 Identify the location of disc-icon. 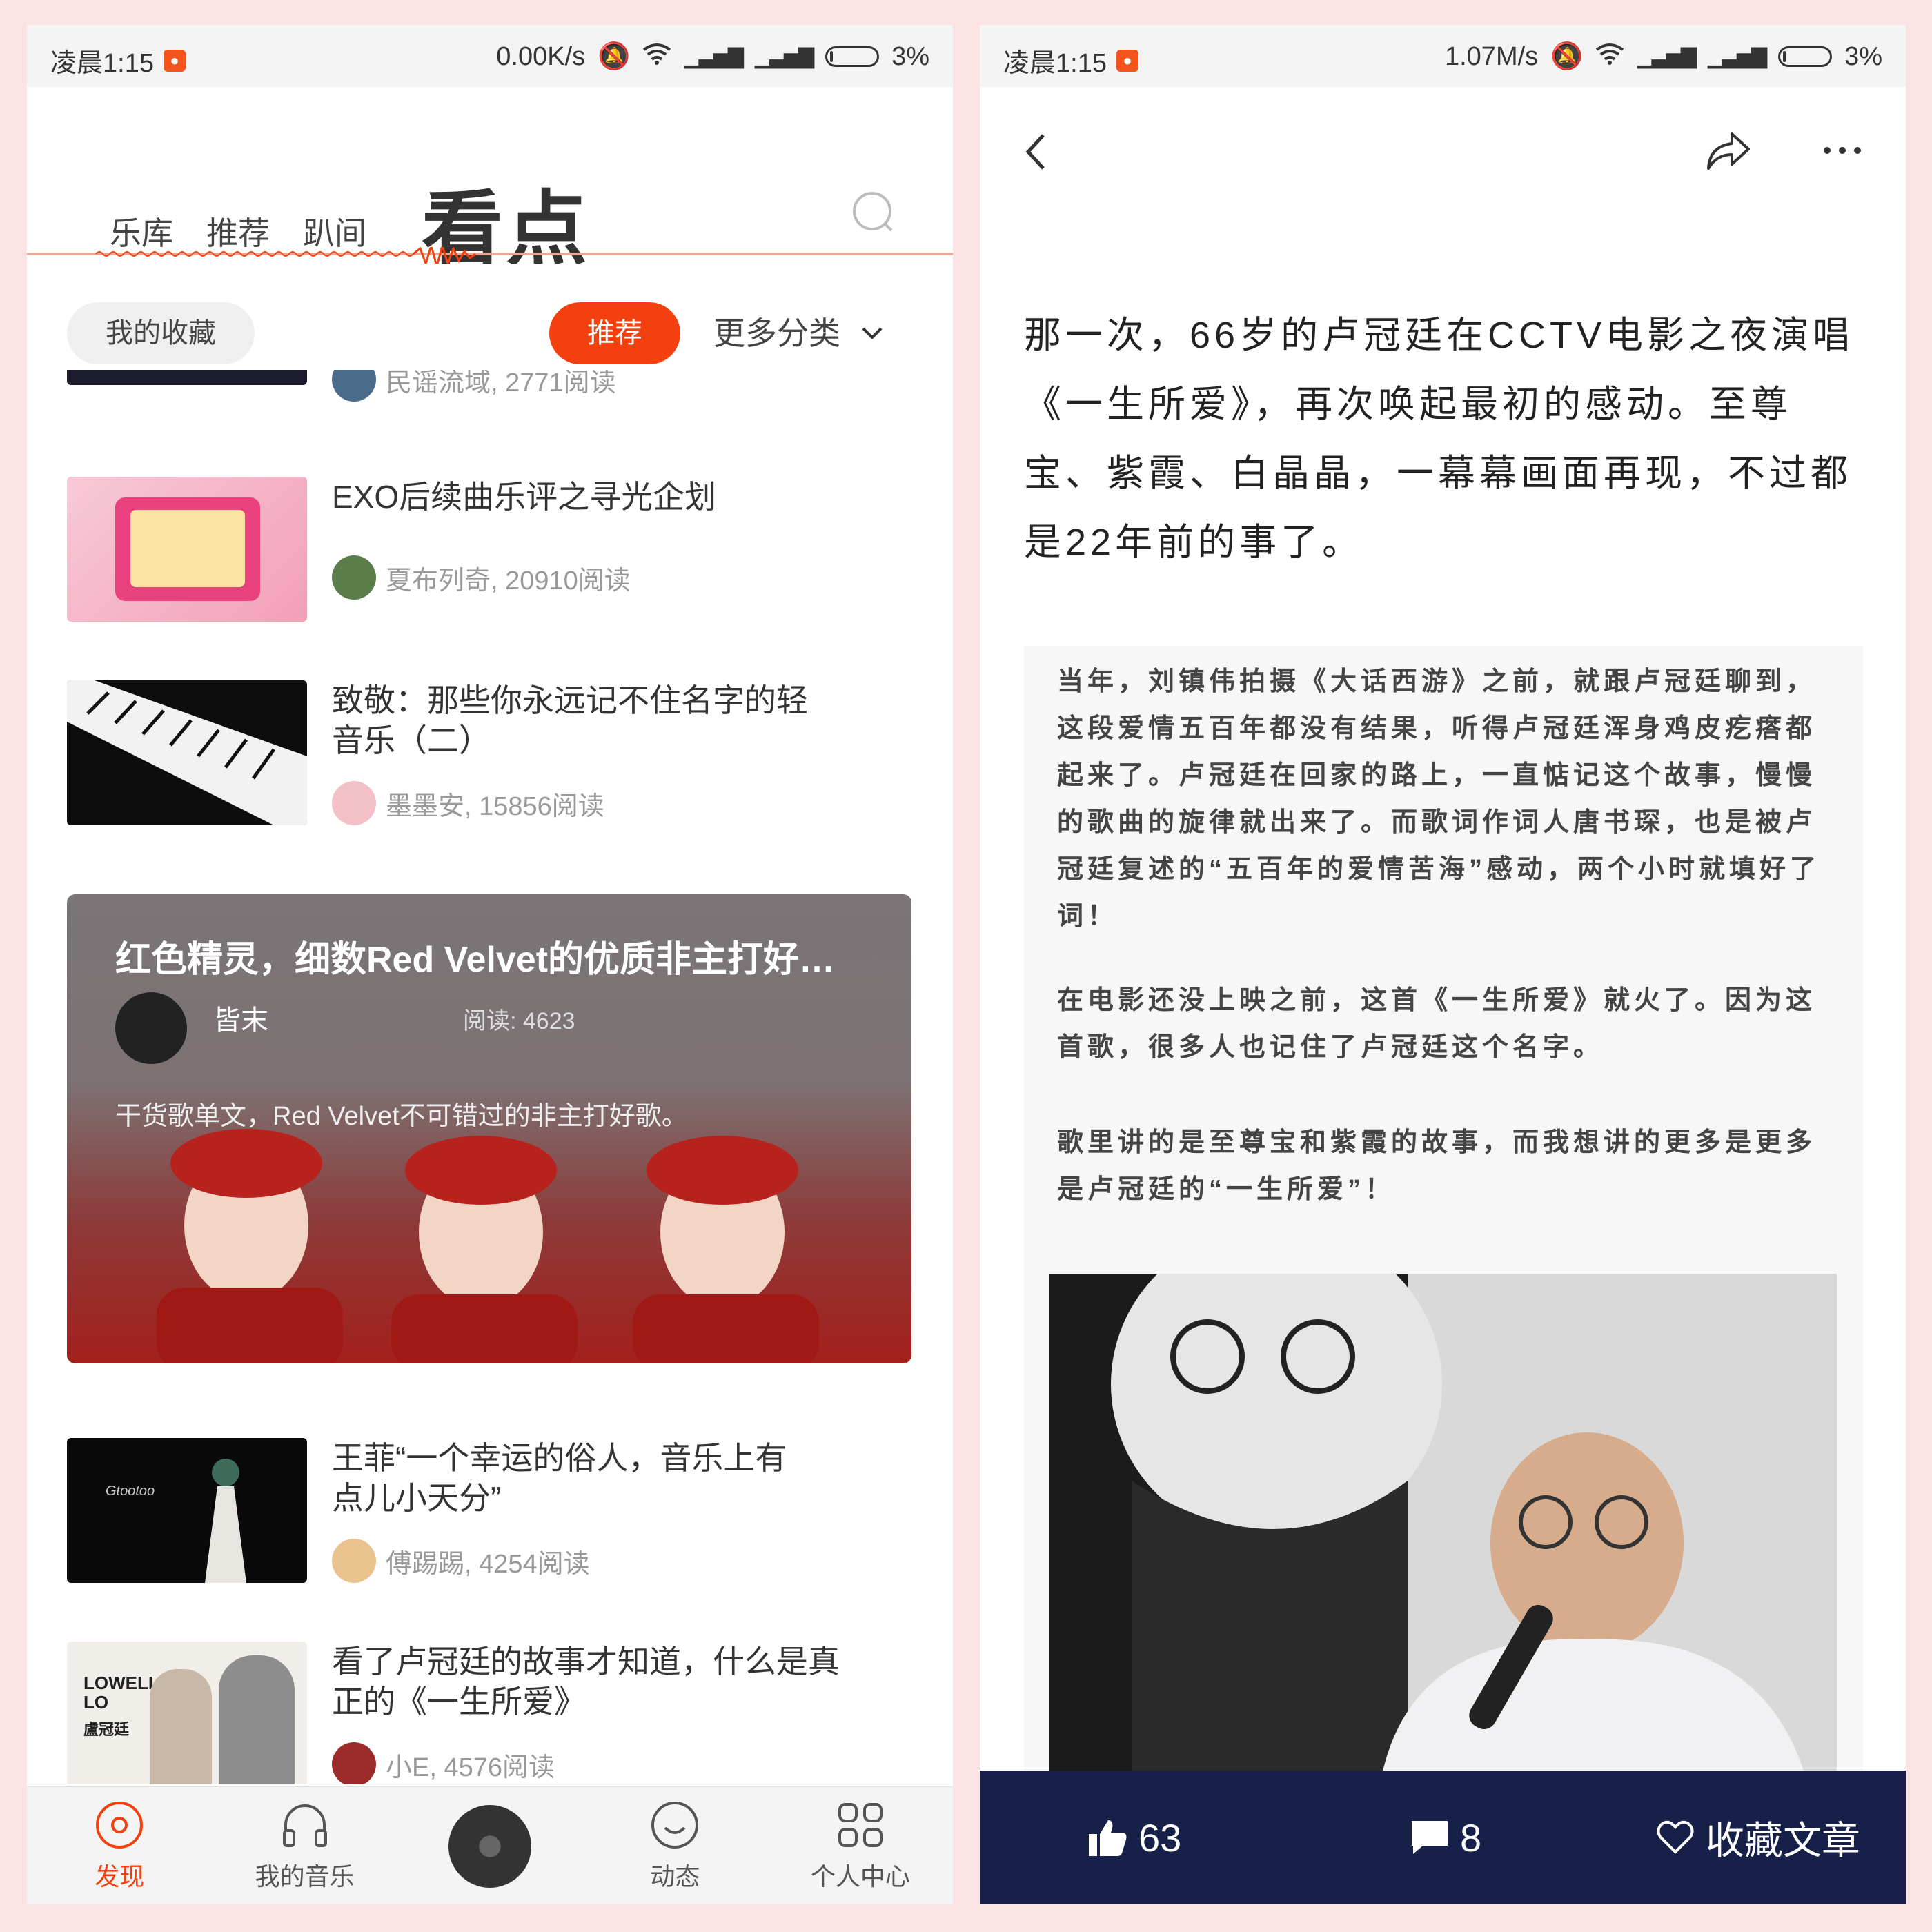
(490, 1846).